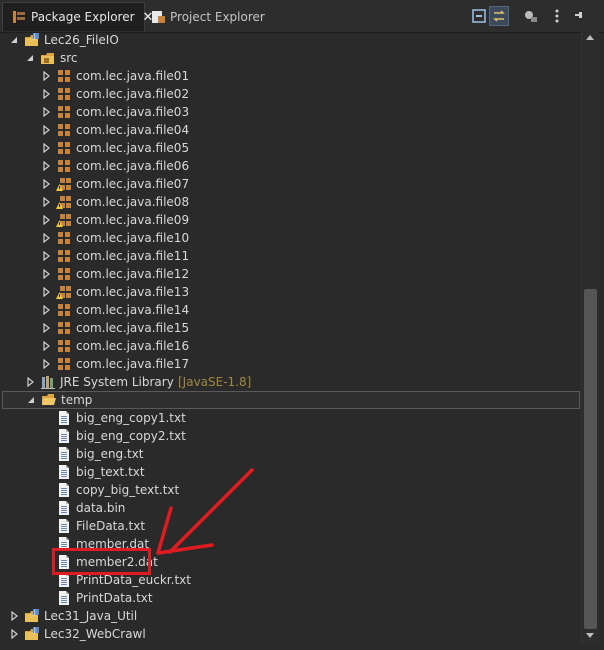 This screenshot has height=650, width=604. Describe the element at coordinates (291, 526) in the screenshot. I see `tree-item-file: FileData.txt` at that location.